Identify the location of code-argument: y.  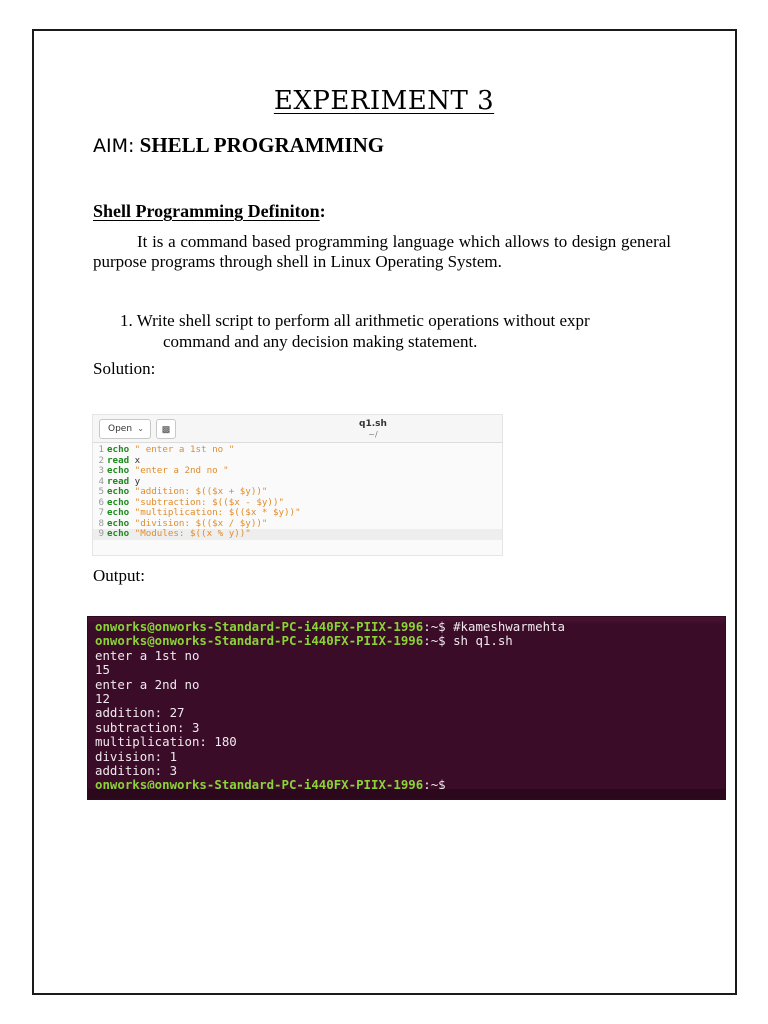
(137, 481).